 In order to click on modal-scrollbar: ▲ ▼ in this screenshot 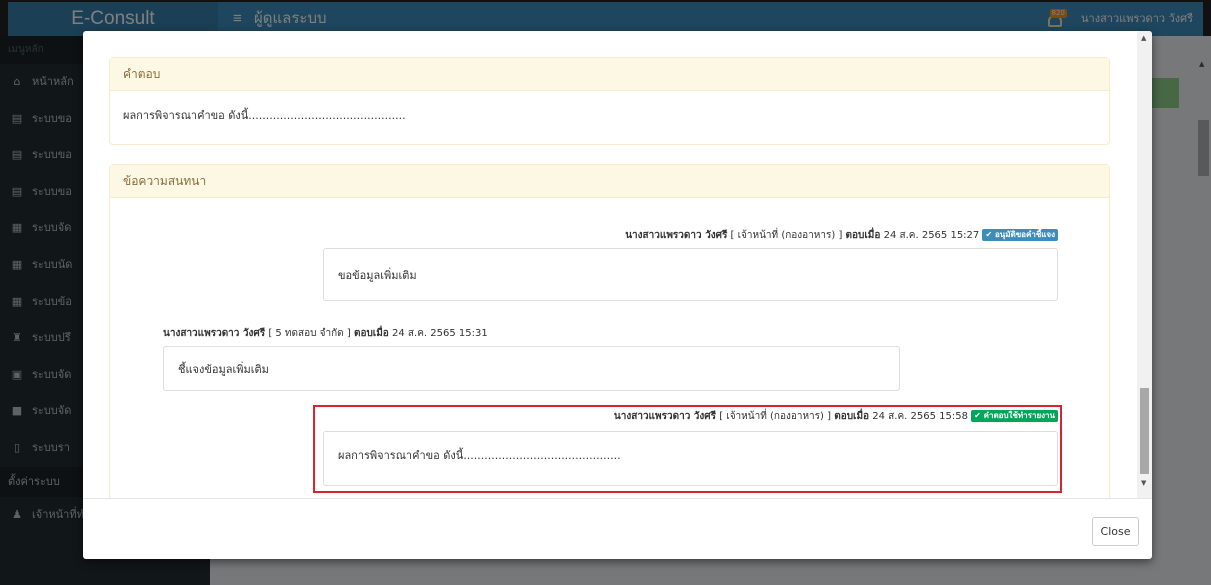, I will do `click(1144, 264)`.